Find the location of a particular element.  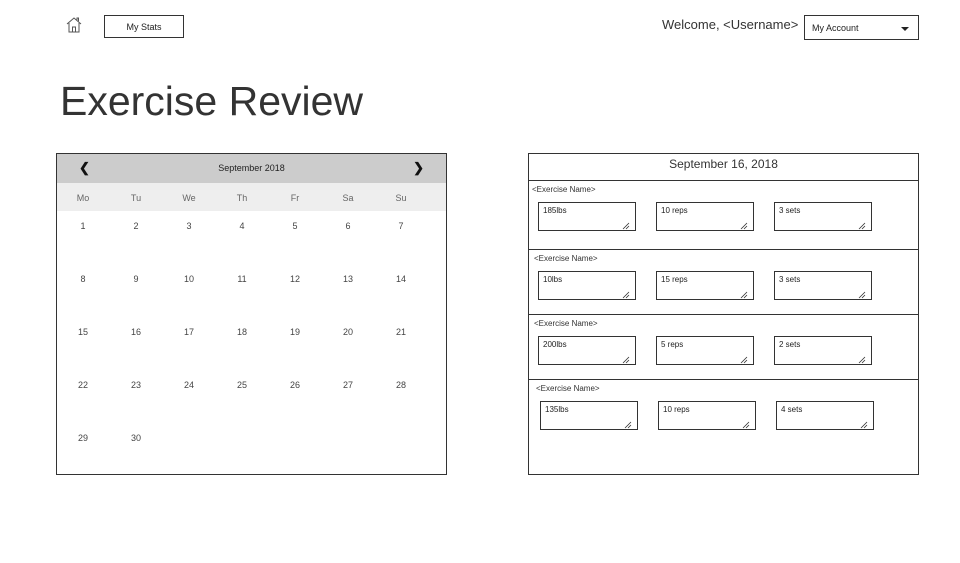

home-icon is located at coordinates (74, 25).